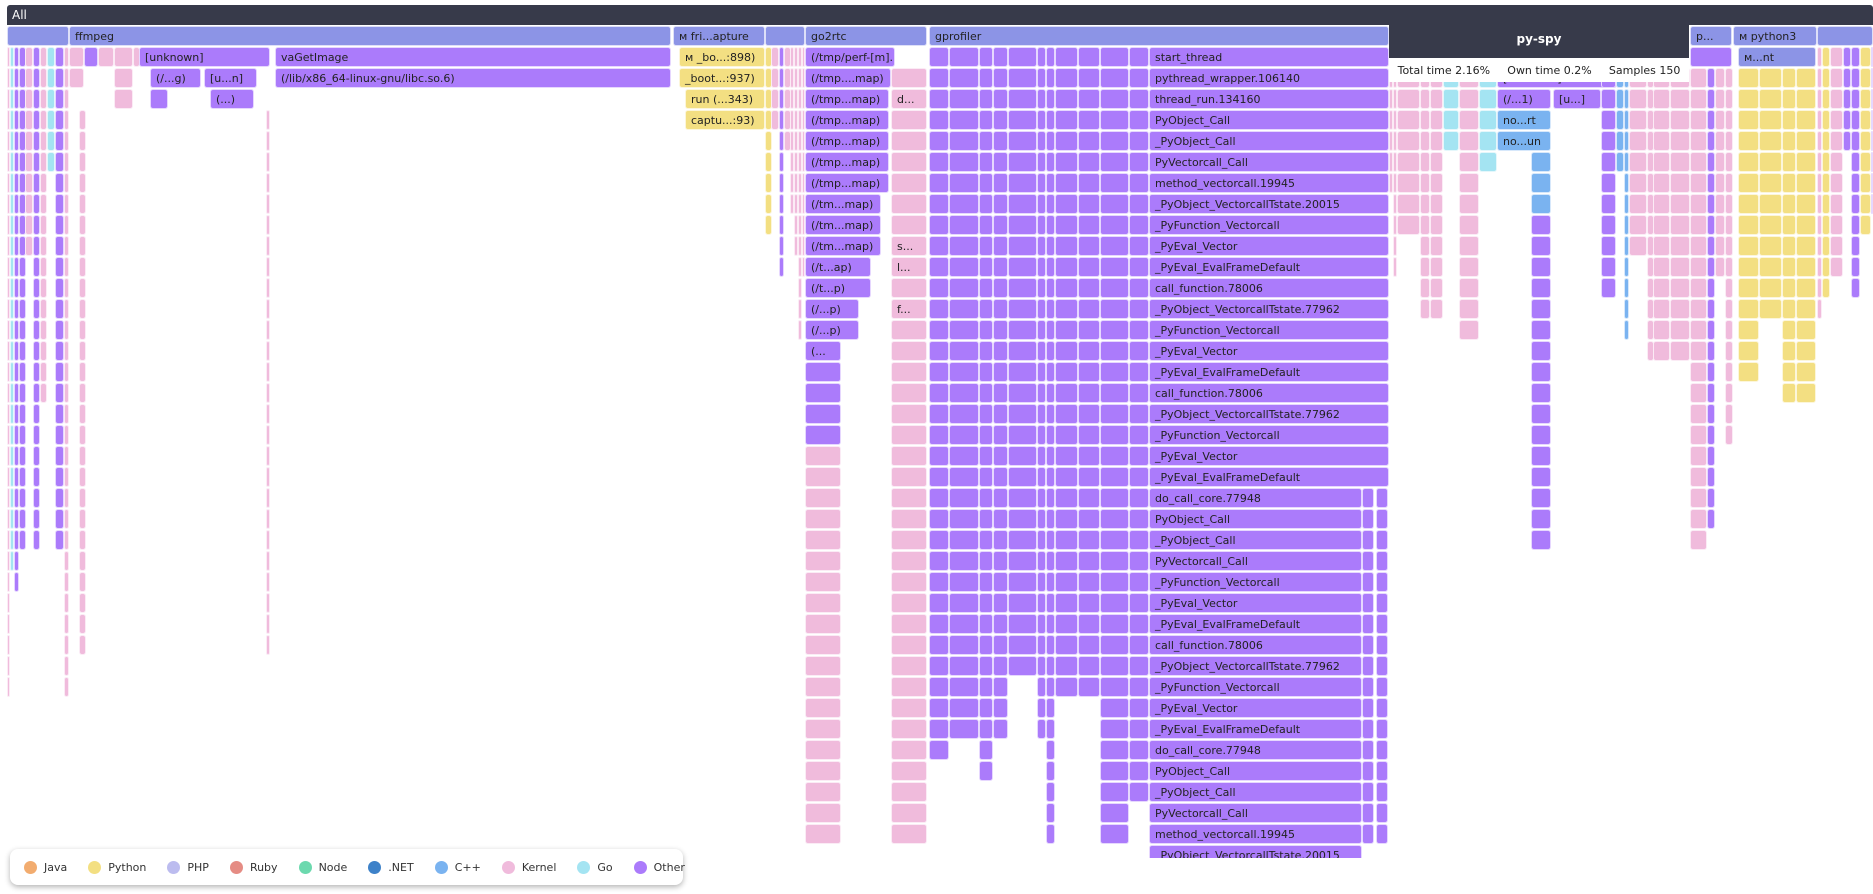 The width and height of the screenshot is (1873, 894). I want to click on frame-gprofiler-stack: _PyObject_VectorcallTstate.20015, so click(1255, 851).